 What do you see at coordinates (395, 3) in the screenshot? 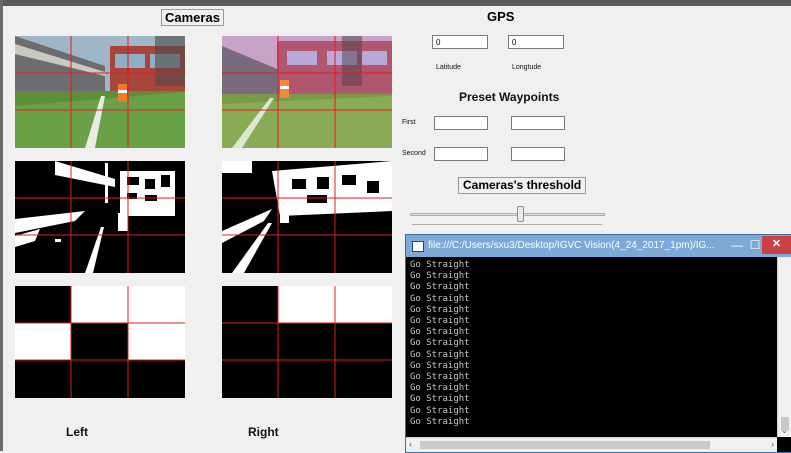
I see `window-top-border` at bounding box center [395, 3].